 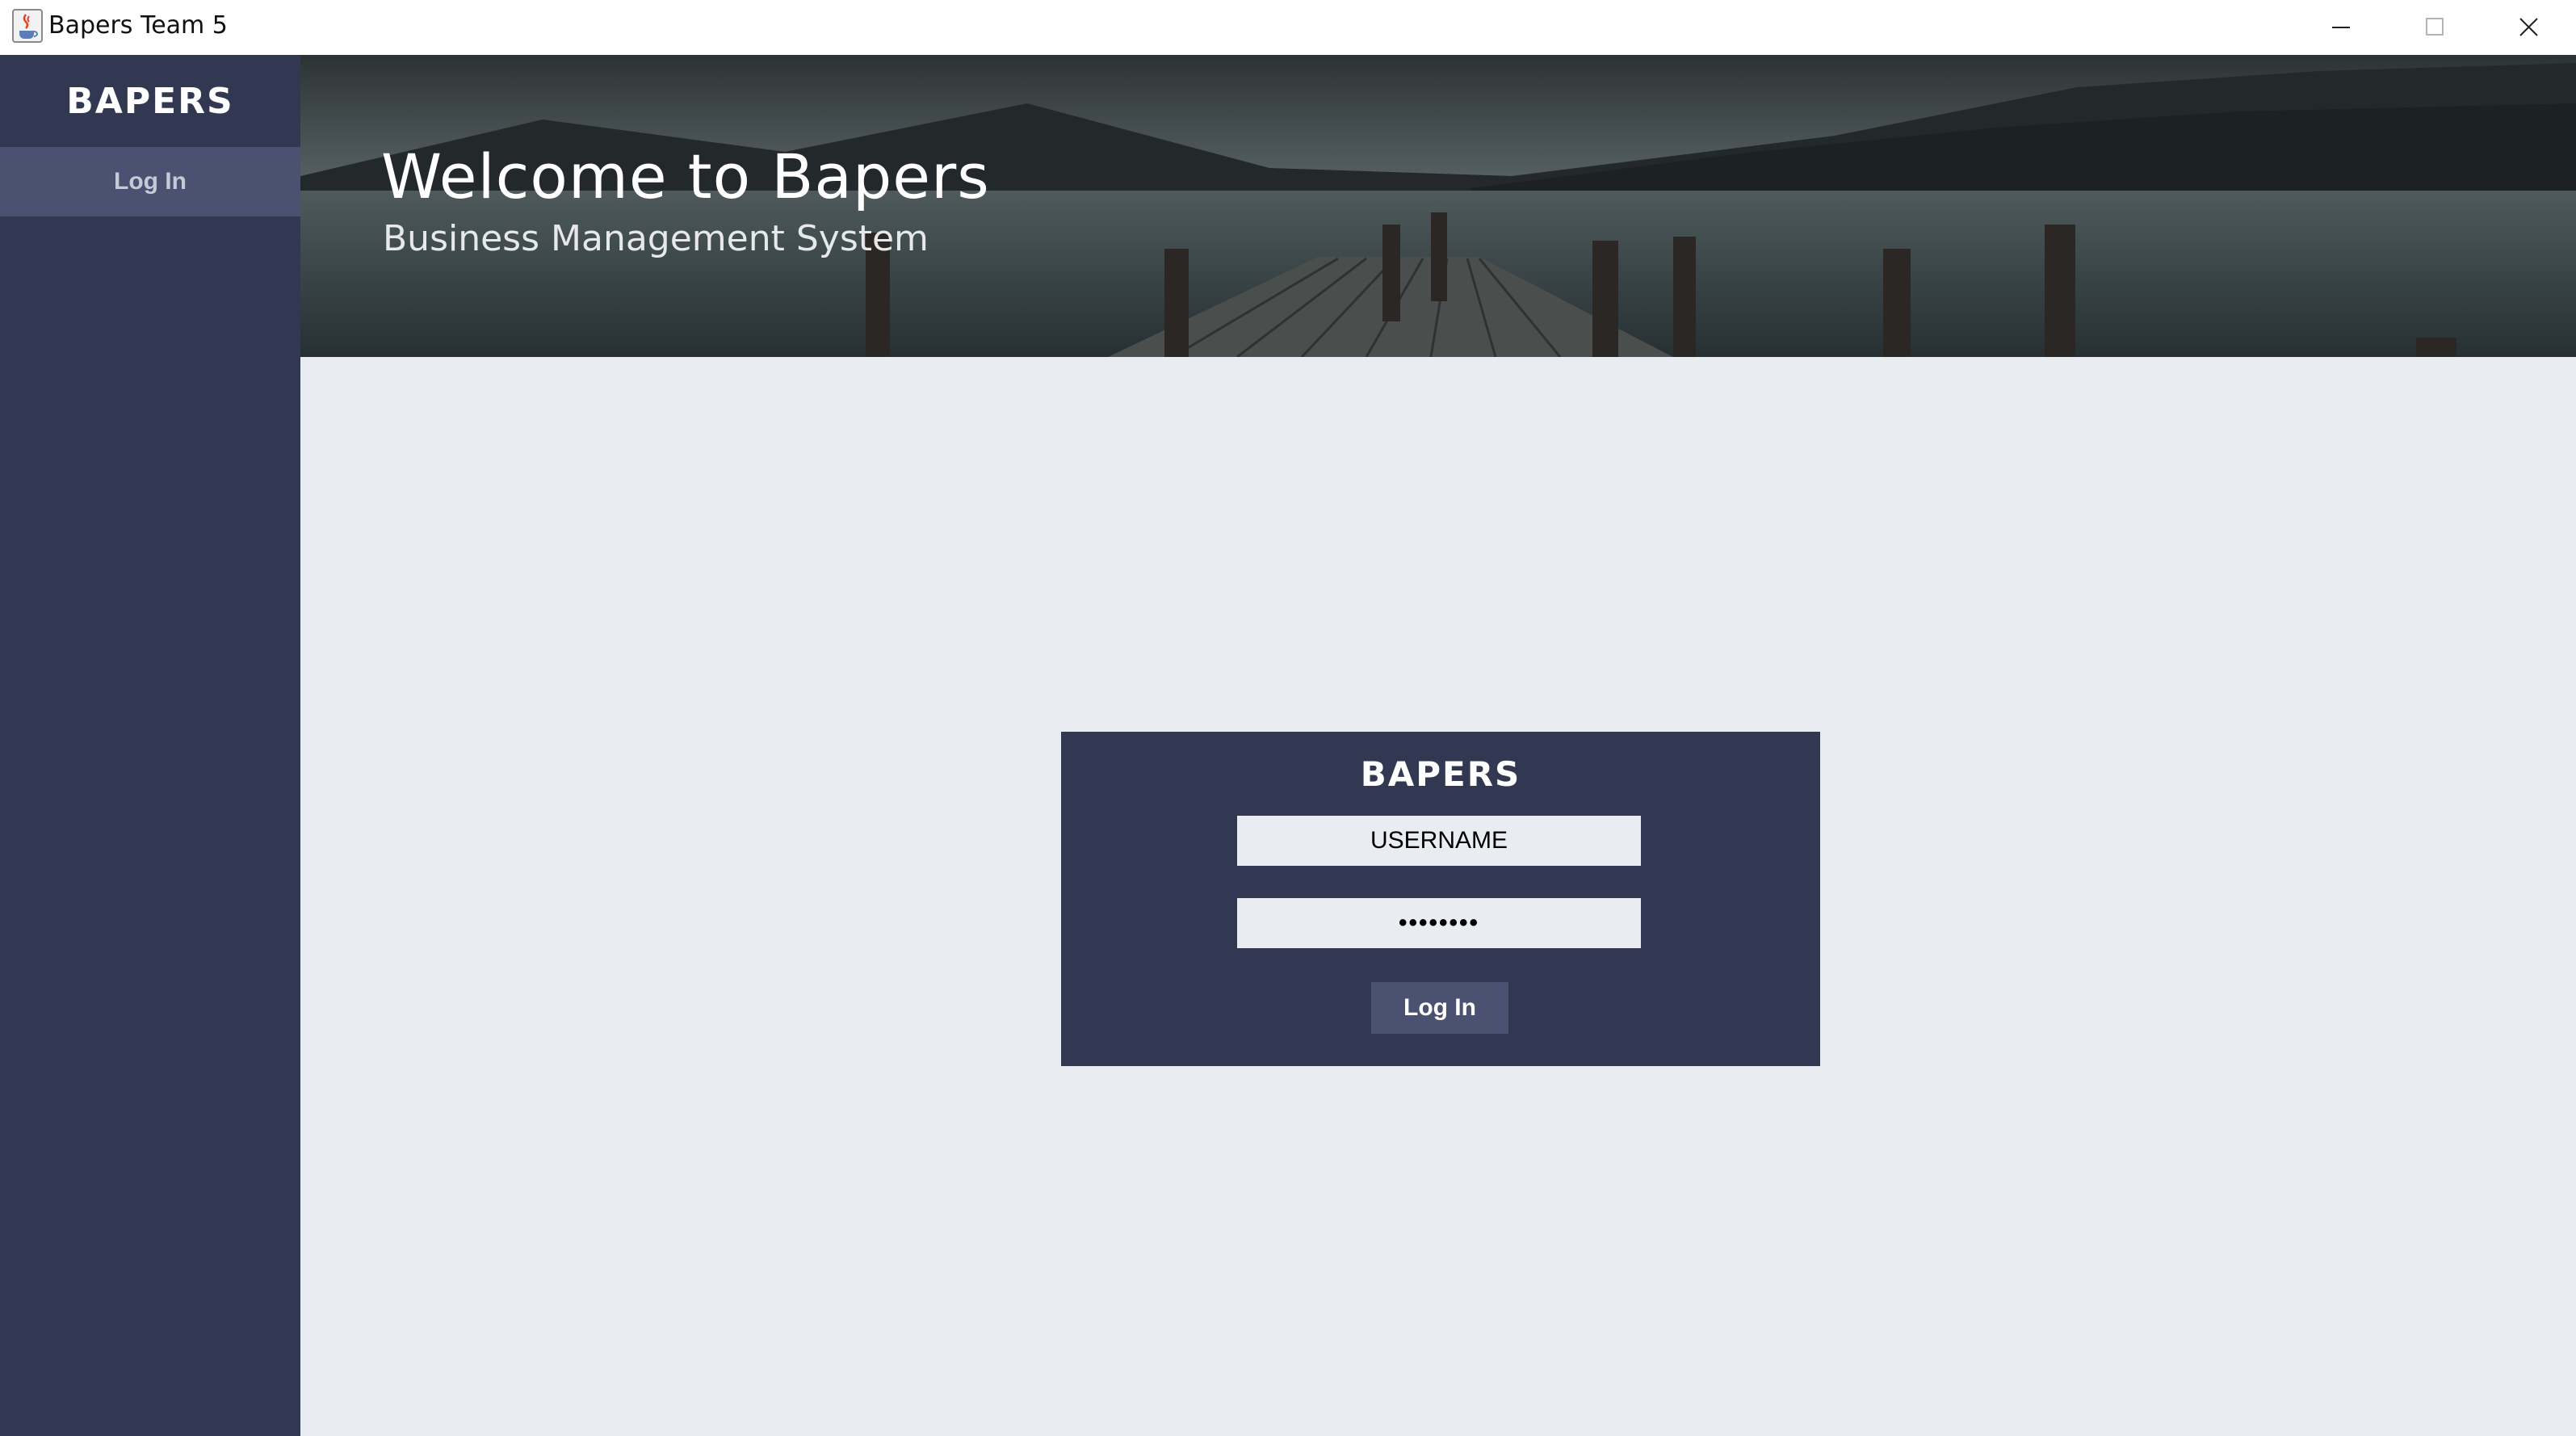 What do you see at coordinates (685, 176) in the screenshot?
I see `banner-title: Welcome to Bapers` at bounding box center [685, 176].